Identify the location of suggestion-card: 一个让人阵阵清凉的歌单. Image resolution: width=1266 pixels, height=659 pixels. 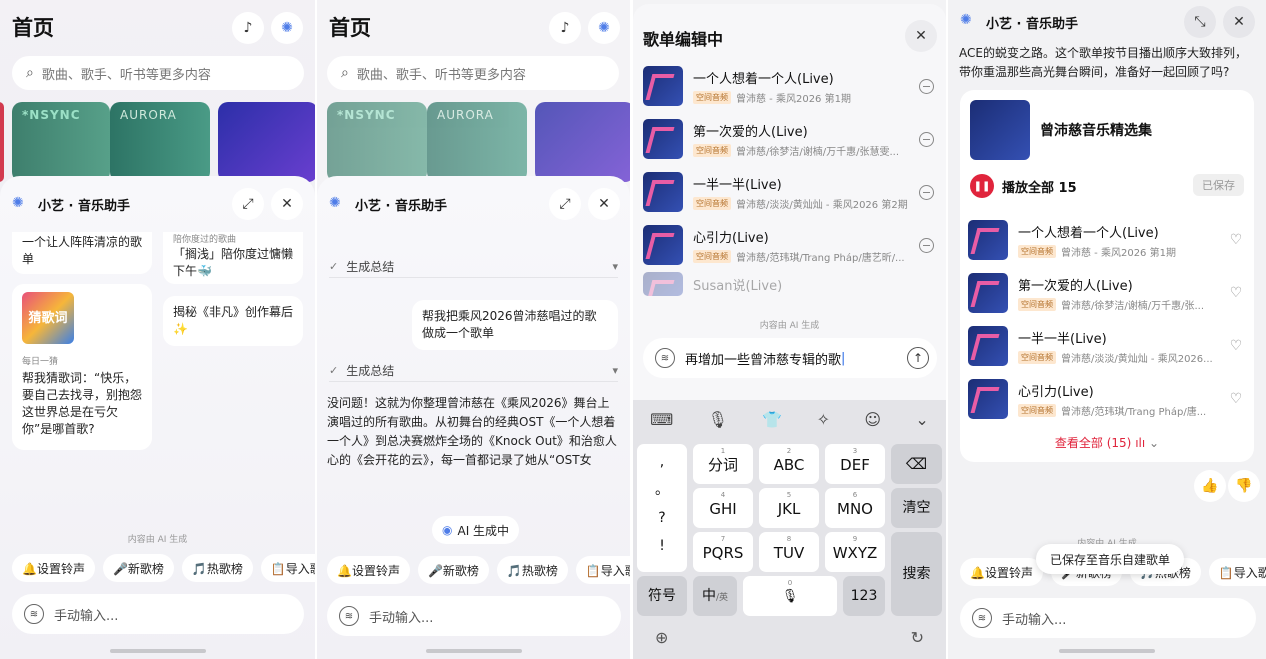
(82, 253).